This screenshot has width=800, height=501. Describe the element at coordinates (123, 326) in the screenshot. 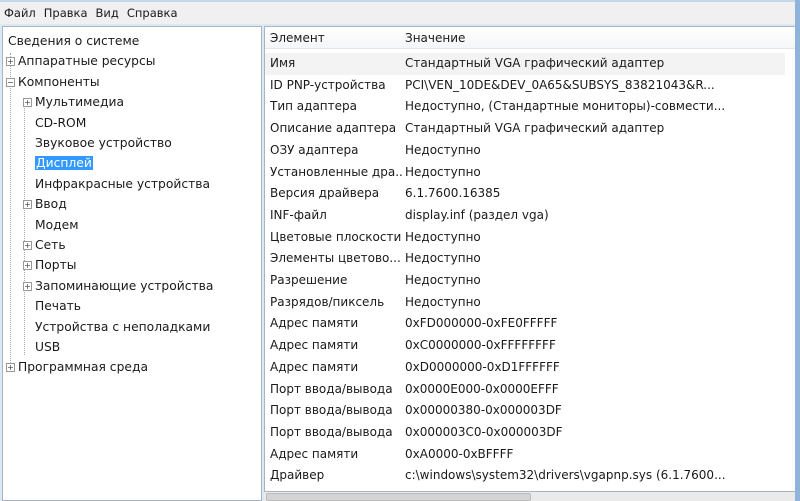

I see `tree-item-label: Устройства с неполадками` at that location.